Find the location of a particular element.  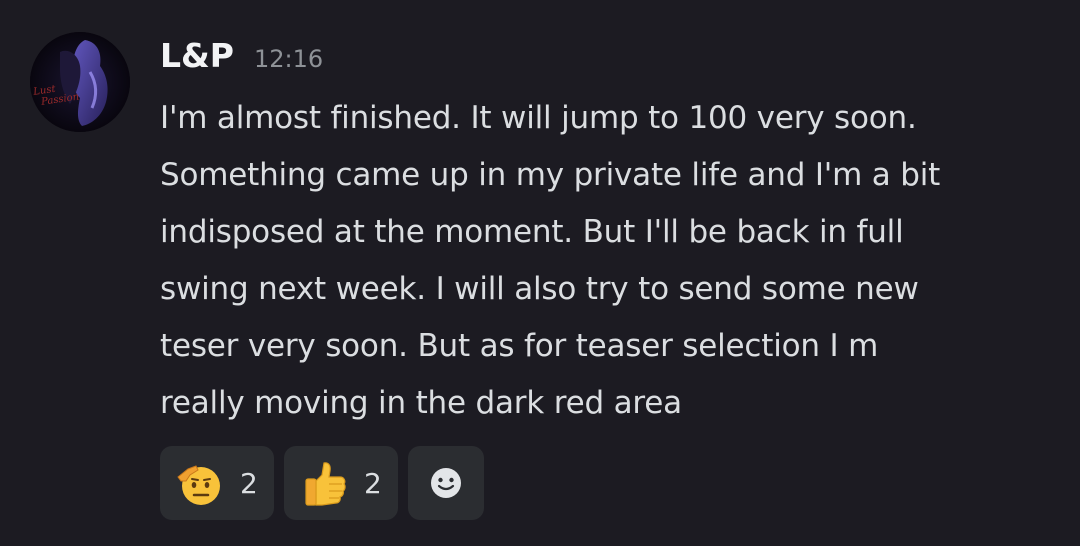

avatar-image is located at coordinates (80, 82).